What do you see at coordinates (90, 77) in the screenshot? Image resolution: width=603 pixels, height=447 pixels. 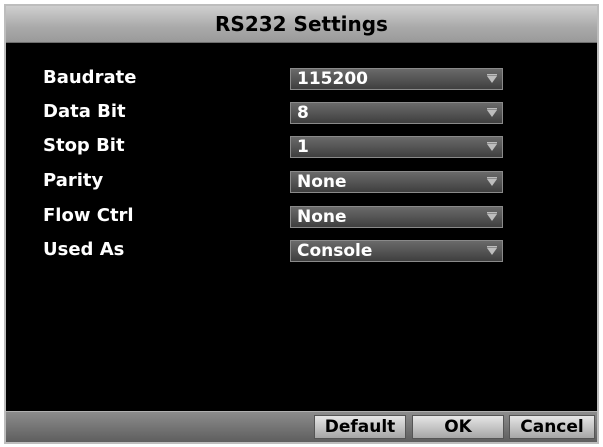 I see `baudrate-label: Baudrate` at bounding box center [90, 77].